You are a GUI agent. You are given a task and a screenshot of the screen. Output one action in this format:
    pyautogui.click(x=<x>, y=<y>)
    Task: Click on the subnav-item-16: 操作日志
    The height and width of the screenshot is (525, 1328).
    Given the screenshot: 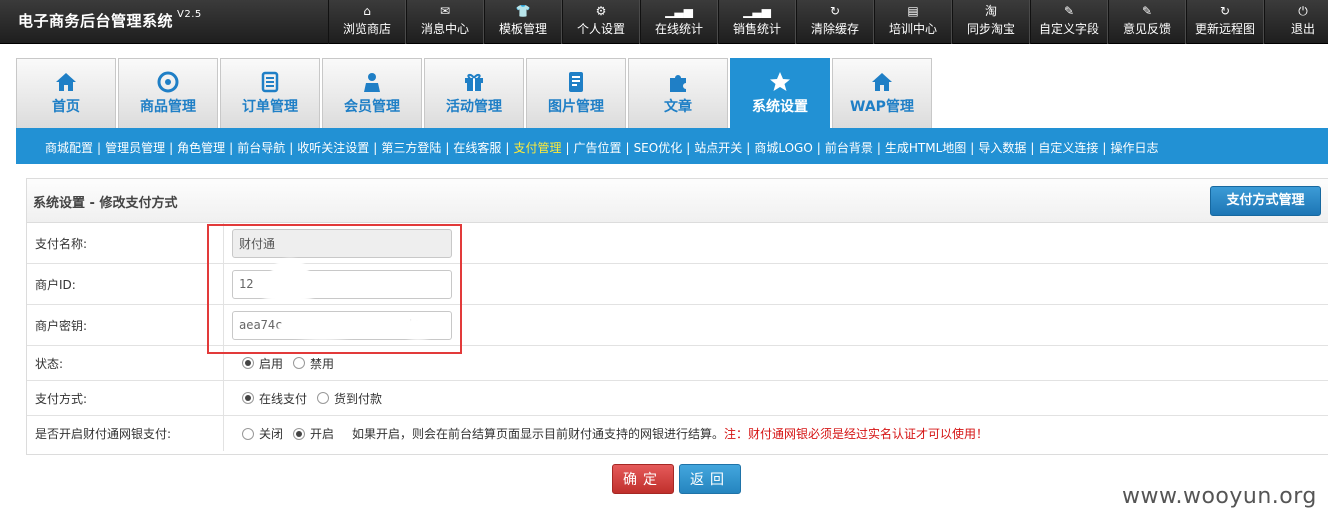 What is the action you would take?
    pyautogui.click(x=1134, y=148)
    